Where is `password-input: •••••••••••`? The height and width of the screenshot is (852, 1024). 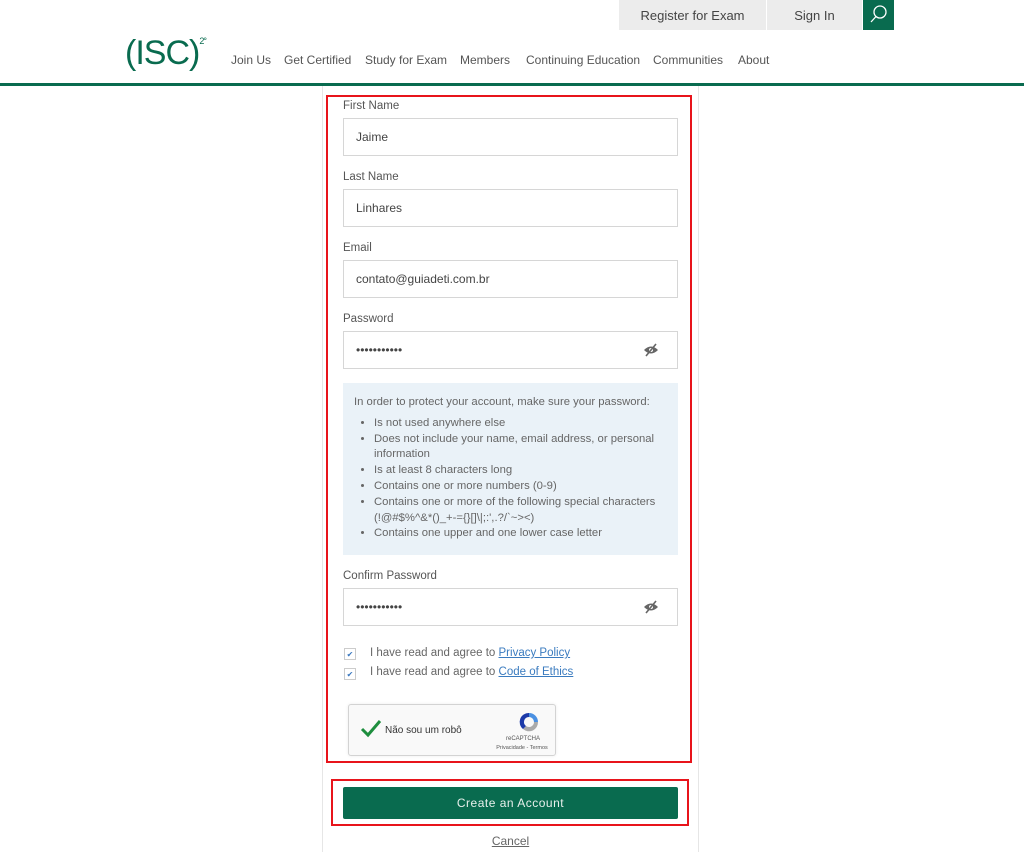
password-input: ••••••••••• is located at coordinates (510, 350).